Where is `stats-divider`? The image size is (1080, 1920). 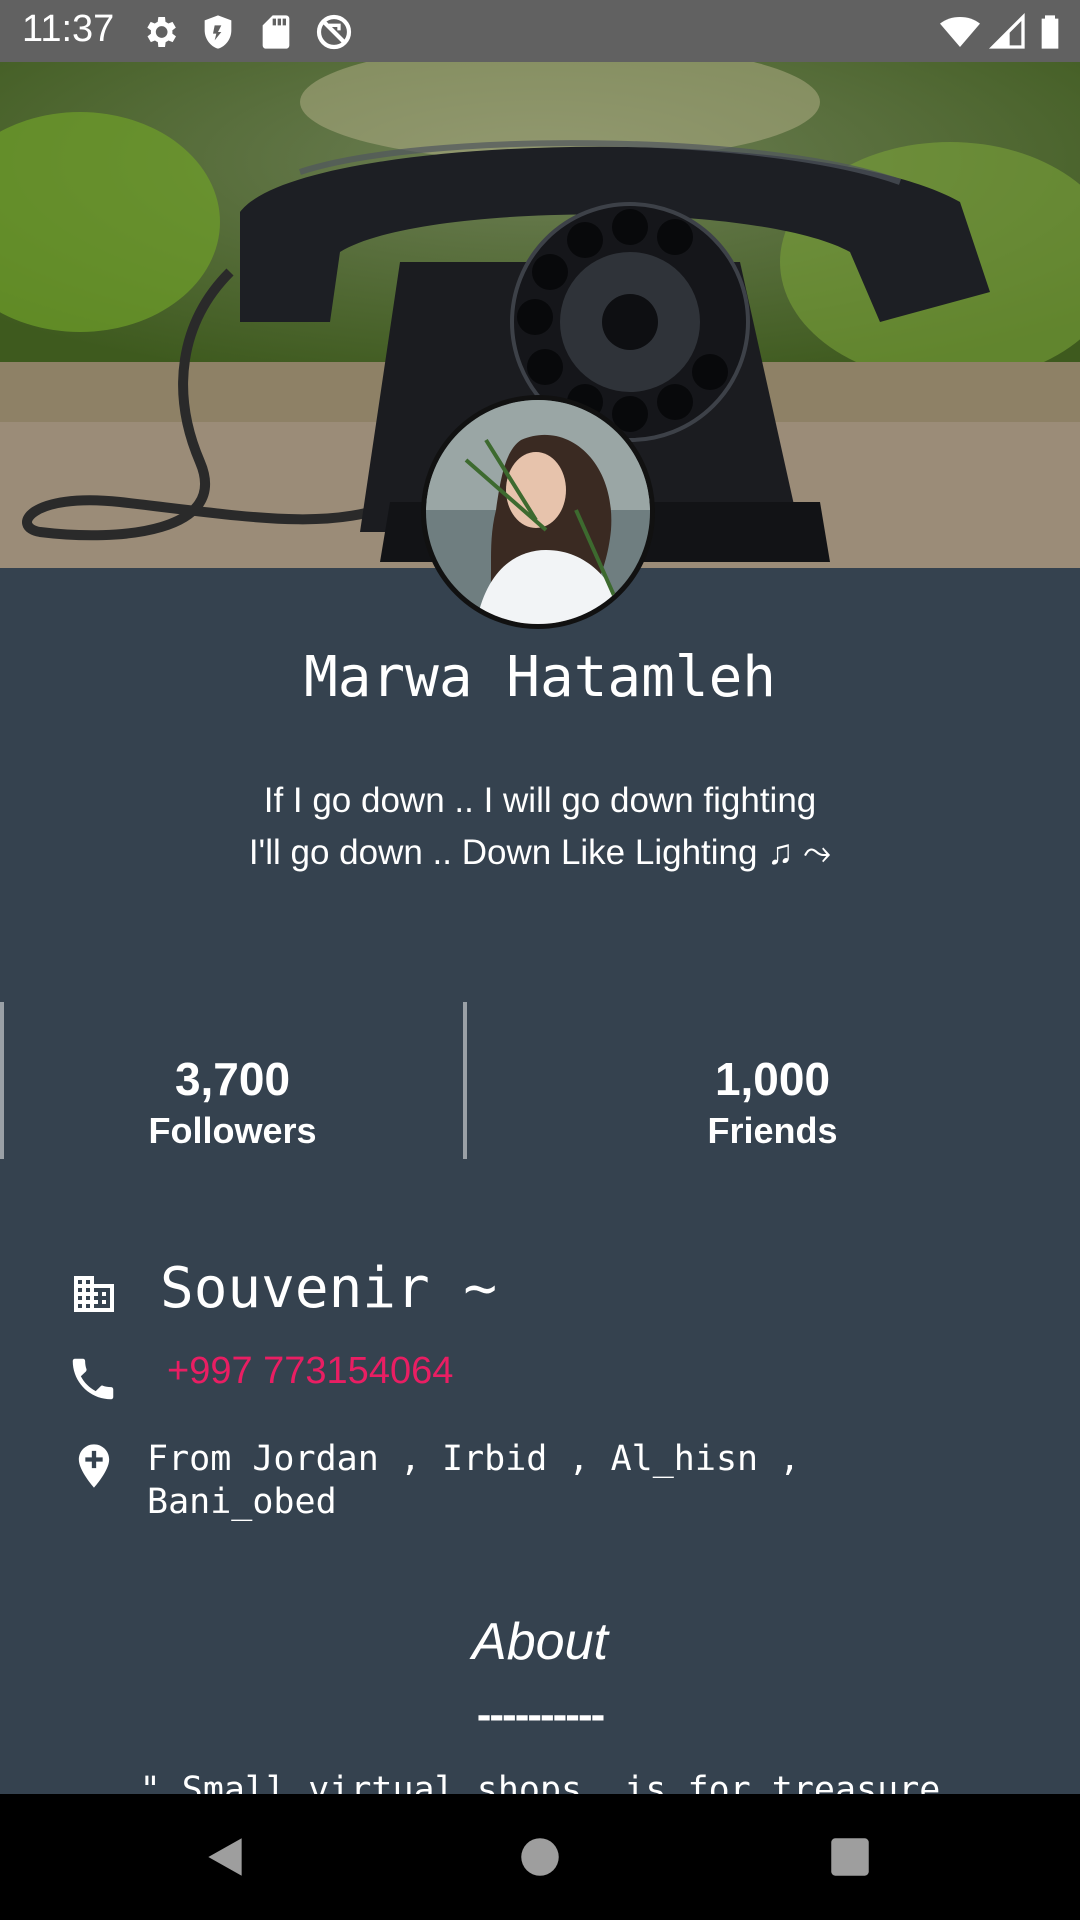 stats-divider is located at coordinates (465, 1080).